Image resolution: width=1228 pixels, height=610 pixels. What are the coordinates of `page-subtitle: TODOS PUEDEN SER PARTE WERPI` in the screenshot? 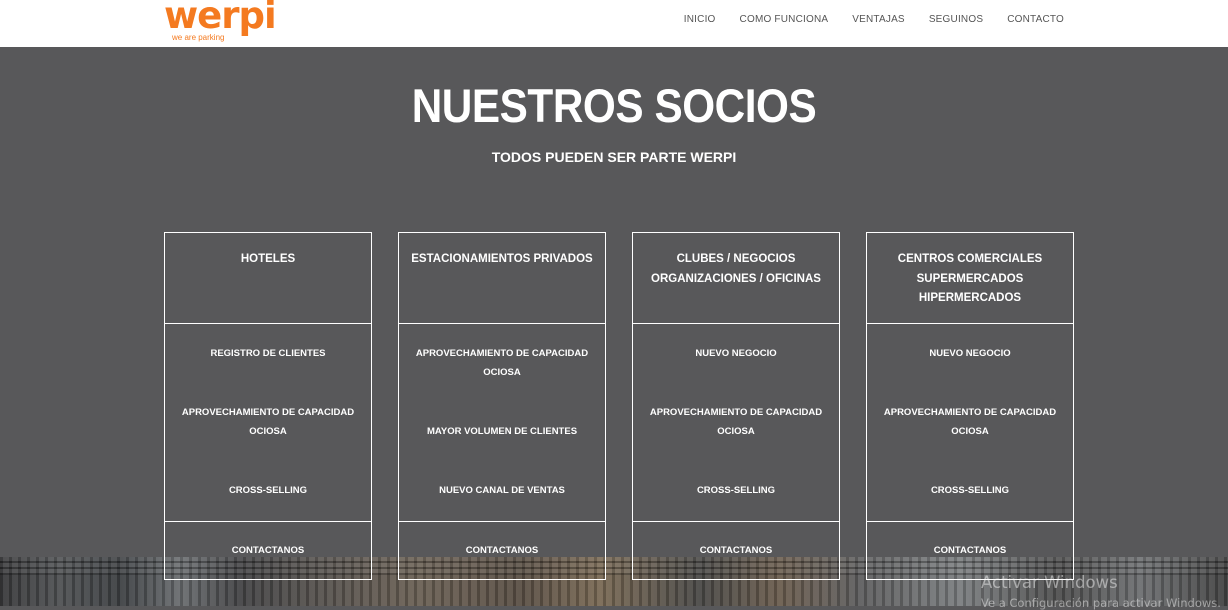 It's located at (614, 157).